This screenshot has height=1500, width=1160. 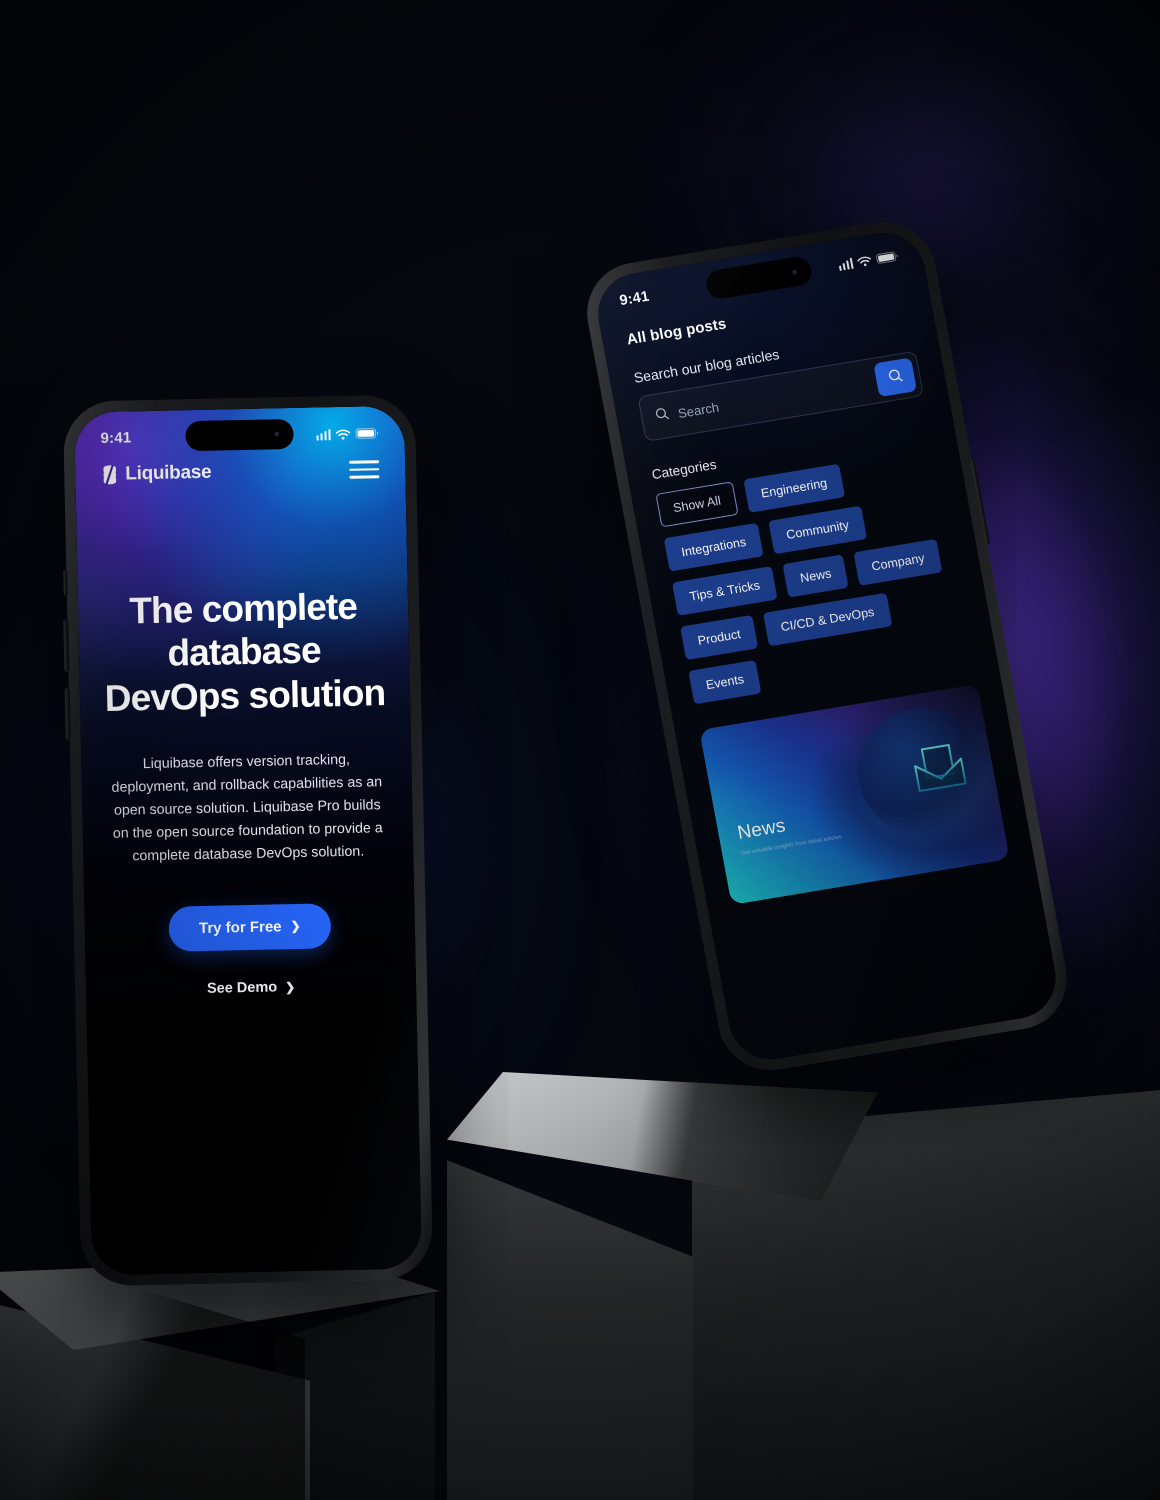 I want to click on try-for-free-button: Try for Free ❯, so click(x=250, y=927).